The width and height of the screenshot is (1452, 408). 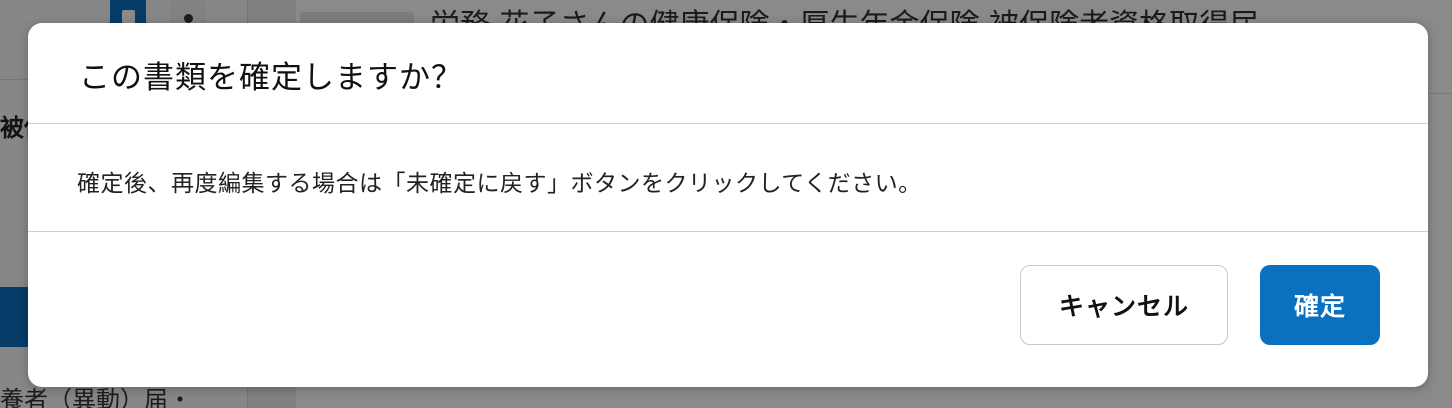 What do you see at coordinates (1124, 305) in the screenshot?
I see `cancel-button: キャンセル` at bounding box center [1124, 305].